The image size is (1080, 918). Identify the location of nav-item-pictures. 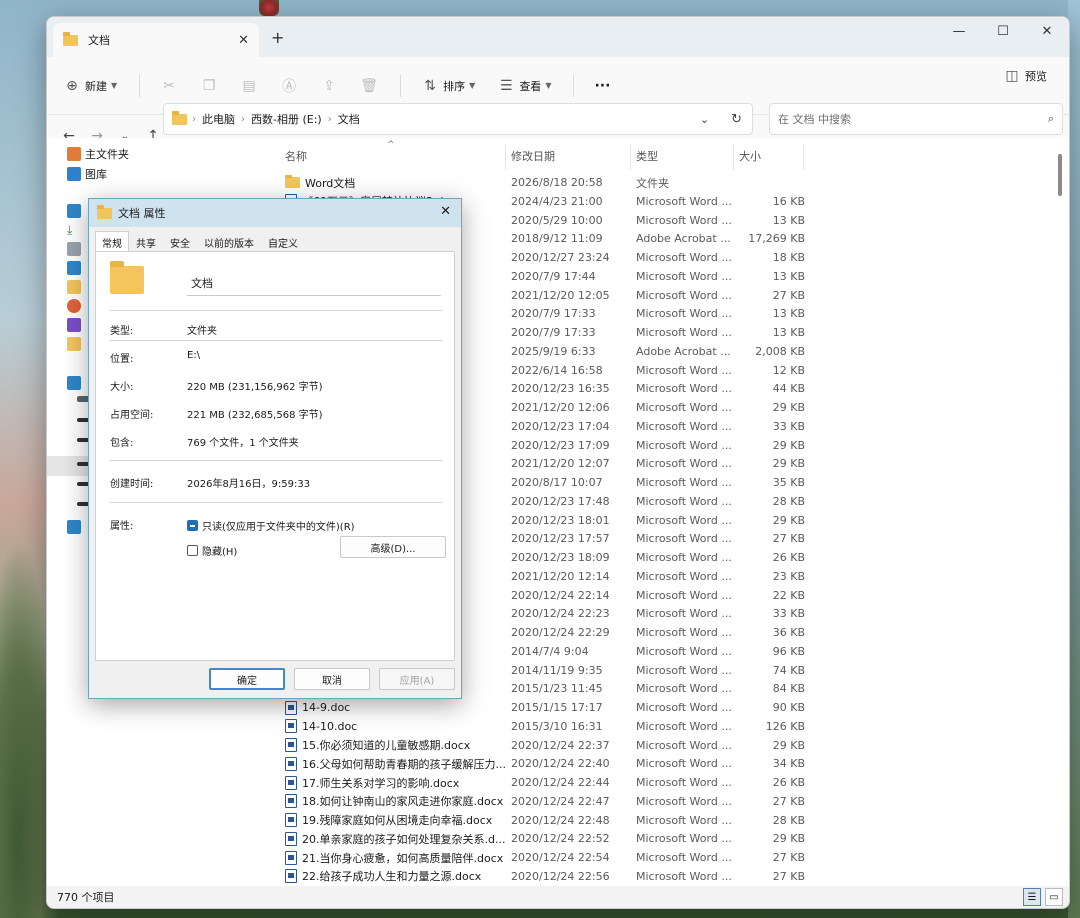
(76, 268).